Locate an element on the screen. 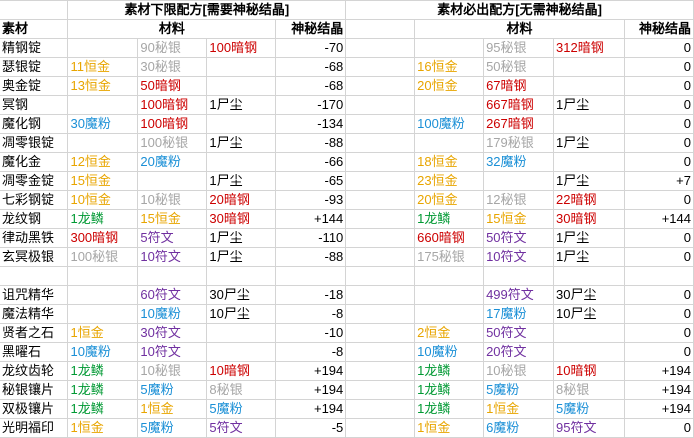  sure-ingredient: 1龙鳞 is located at coordinates (449, 371).